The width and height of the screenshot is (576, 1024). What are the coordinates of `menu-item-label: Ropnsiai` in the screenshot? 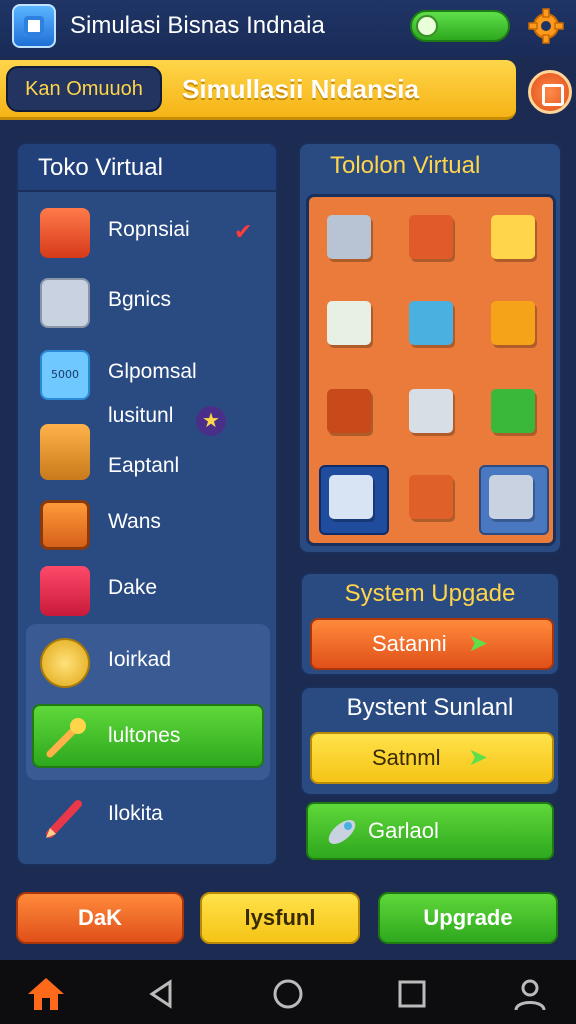 It's located at (149, 229).